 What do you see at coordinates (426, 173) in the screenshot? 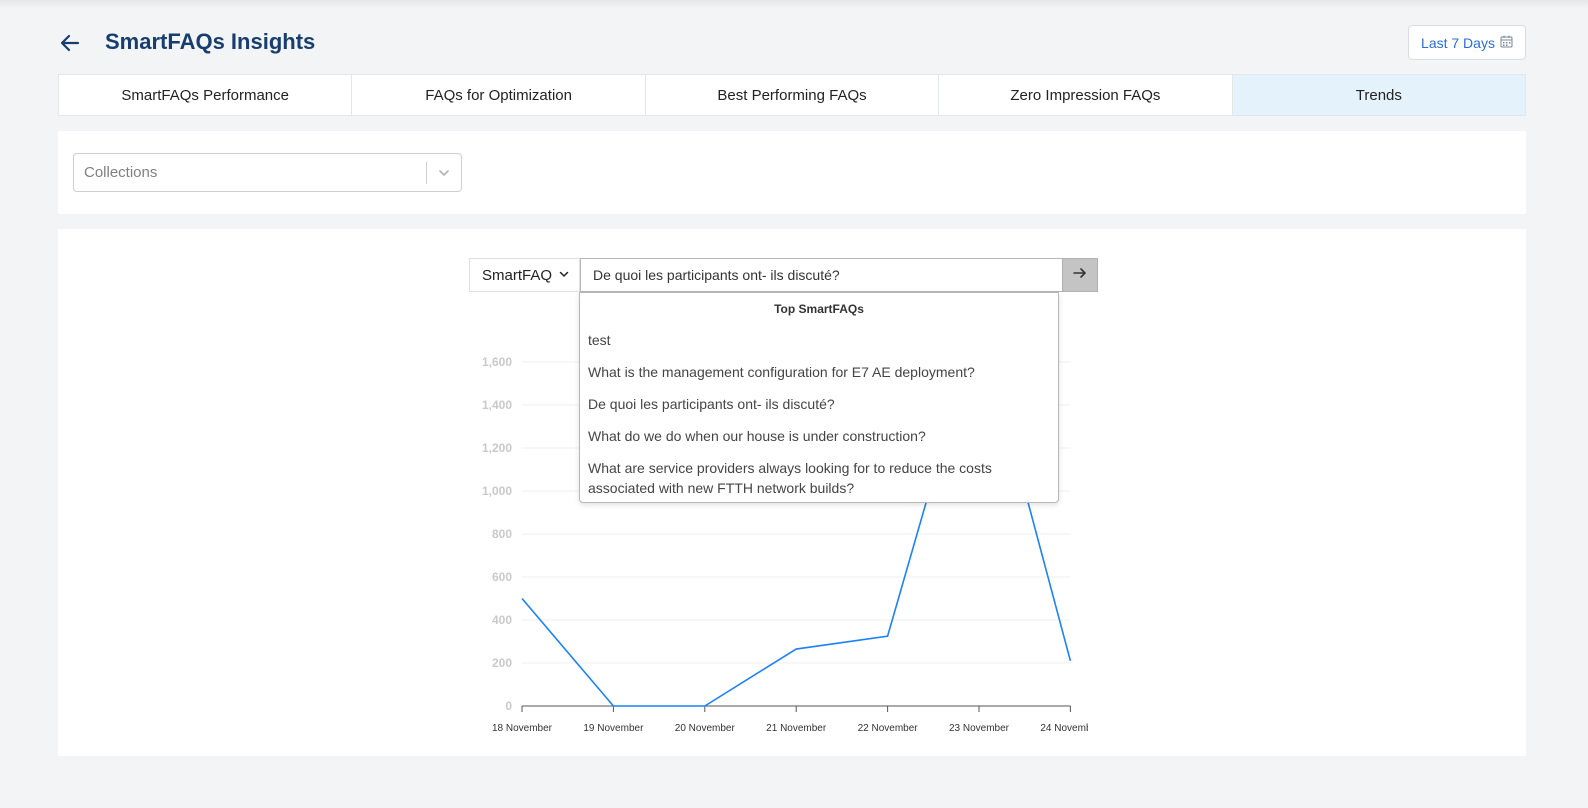
I see `select-separator` at bounding box center [426, 173].